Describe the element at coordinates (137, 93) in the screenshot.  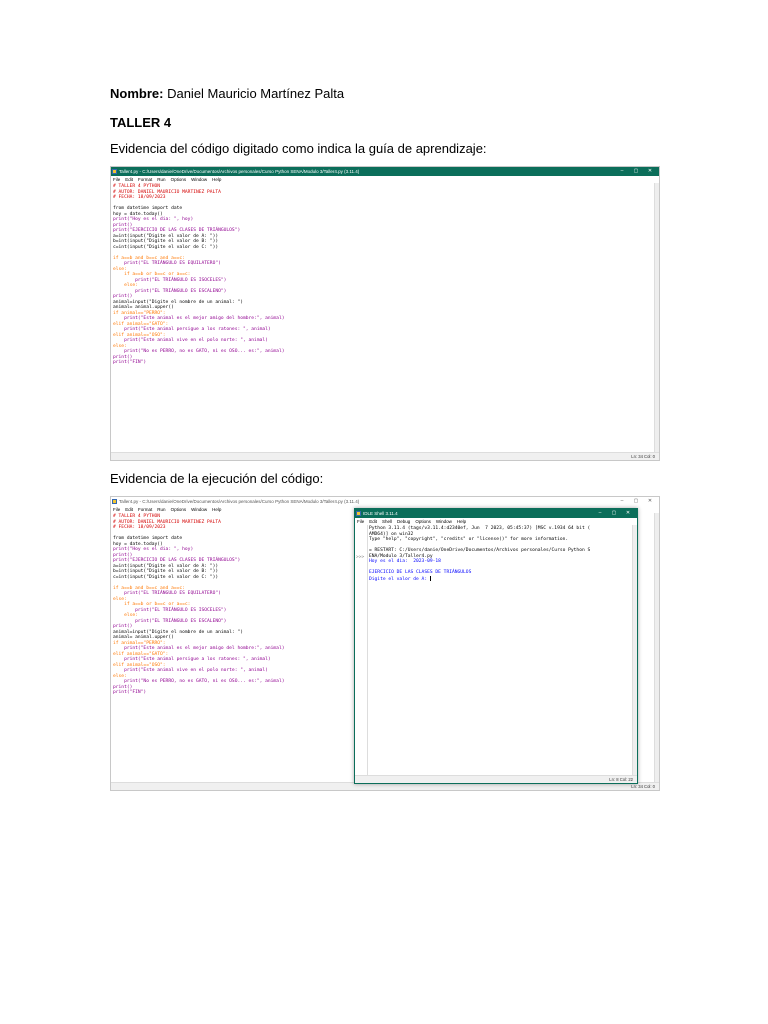
I see `name-label: Nombre:` at that location.